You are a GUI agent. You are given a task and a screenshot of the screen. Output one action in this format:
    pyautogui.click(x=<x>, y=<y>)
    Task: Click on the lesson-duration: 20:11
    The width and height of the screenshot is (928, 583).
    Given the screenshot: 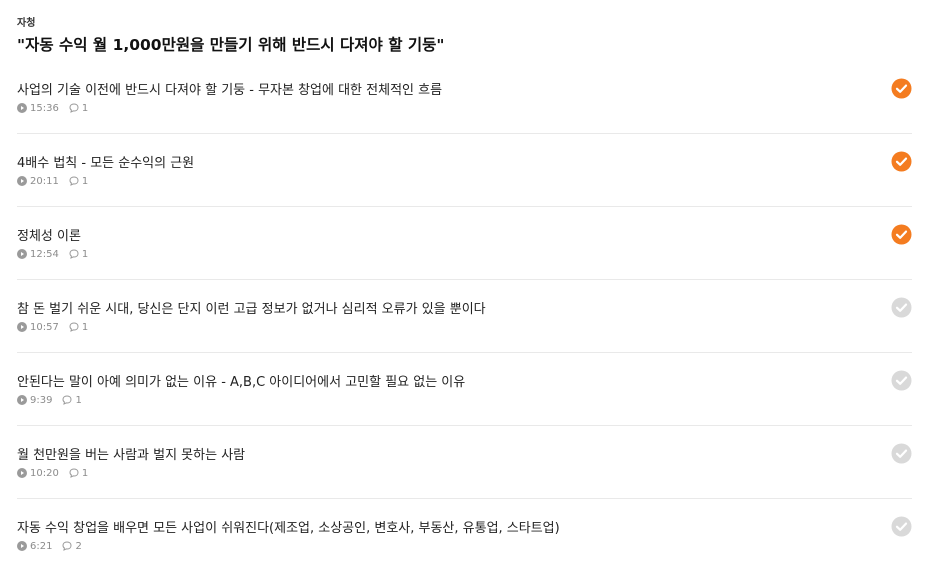 What is the action you would take?
    pyautogui.click(x=44, y=181)
    